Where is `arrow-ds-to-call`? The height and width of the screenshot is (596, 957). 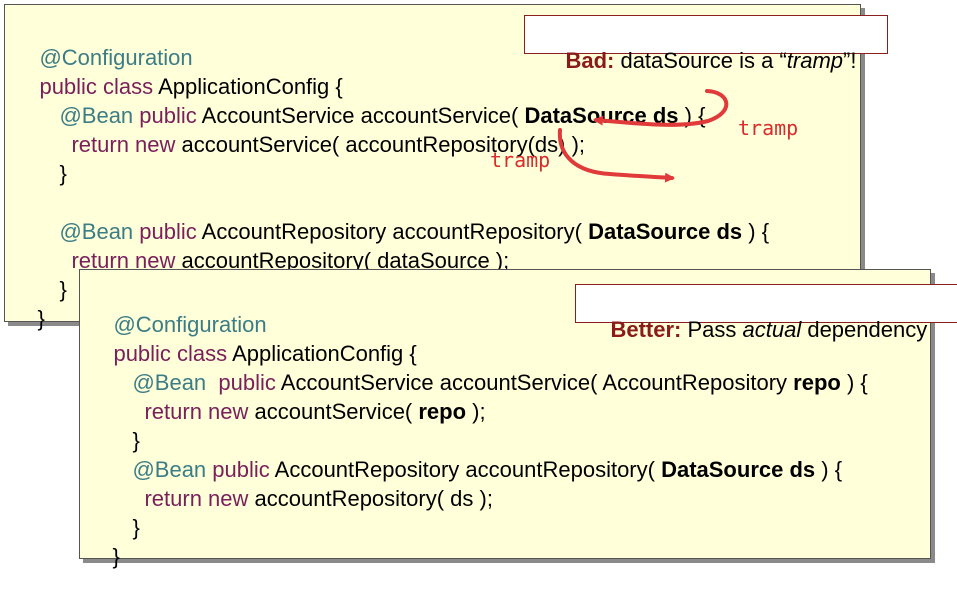
arrow-ds-to-call is located at coordinates (661, 108).